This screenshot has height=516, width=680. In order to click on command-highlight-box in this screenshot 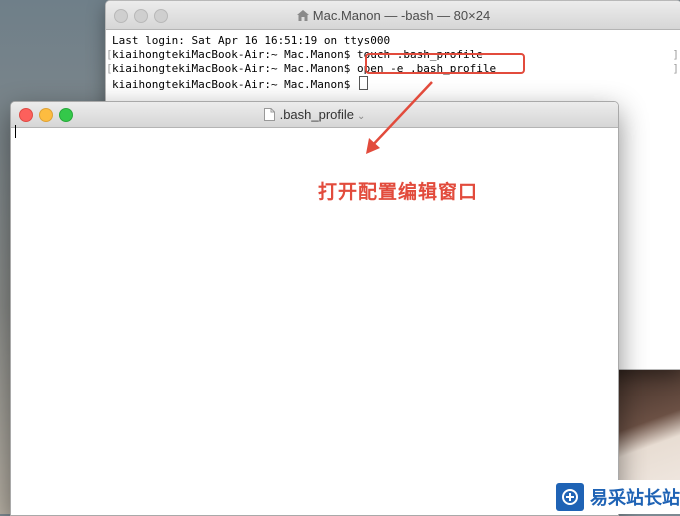, I will do `click(445, 63)`.